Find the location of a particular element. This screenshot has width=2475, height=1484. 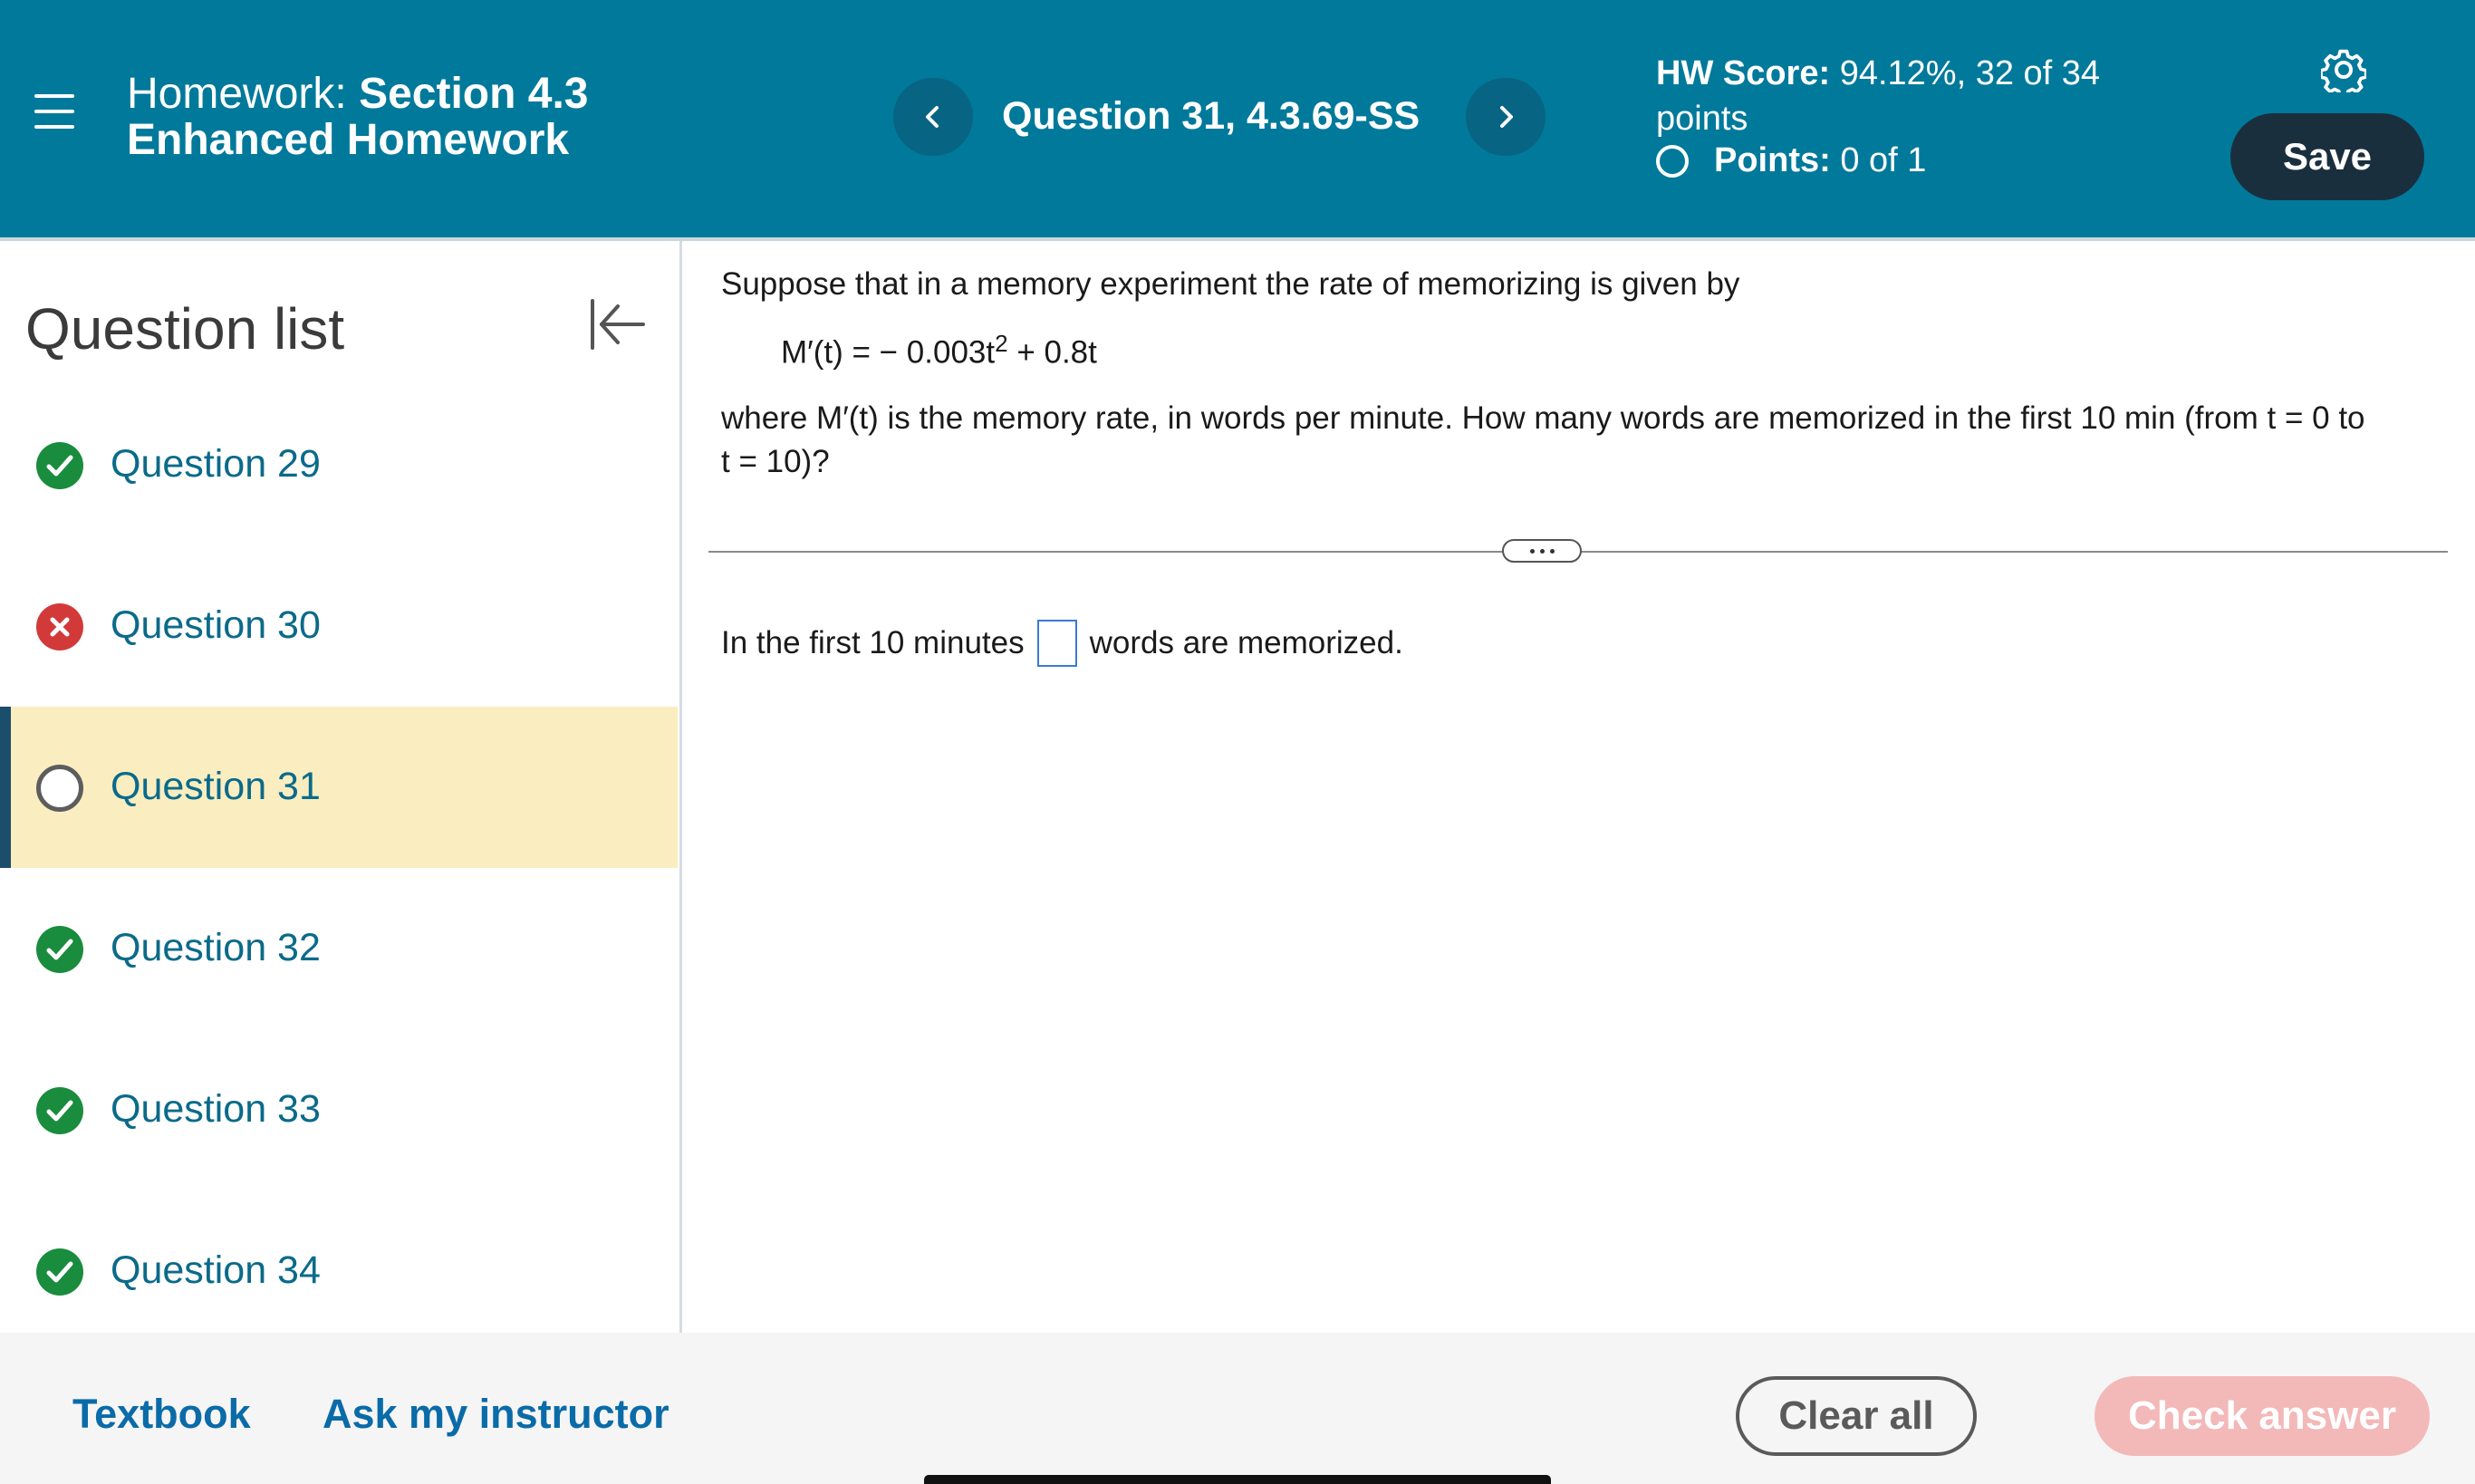

homework-name: Enhanced Homework is located at coordinates (348, 140).